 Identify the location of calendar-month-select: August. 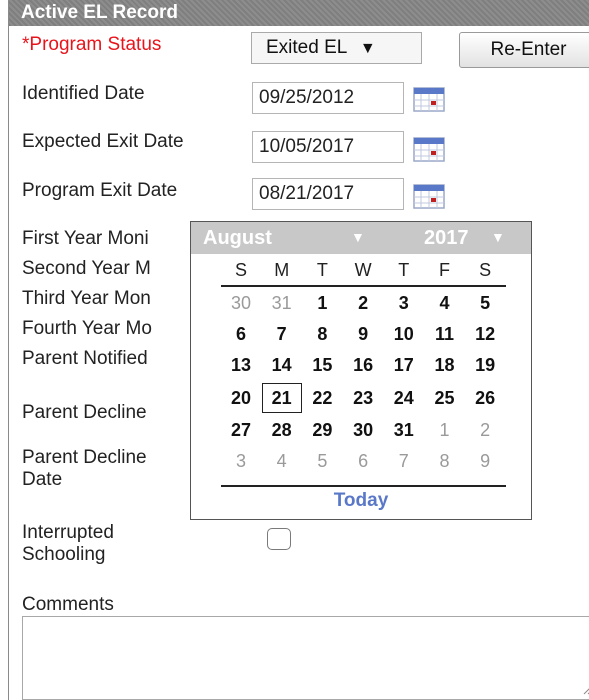
(237, 238).